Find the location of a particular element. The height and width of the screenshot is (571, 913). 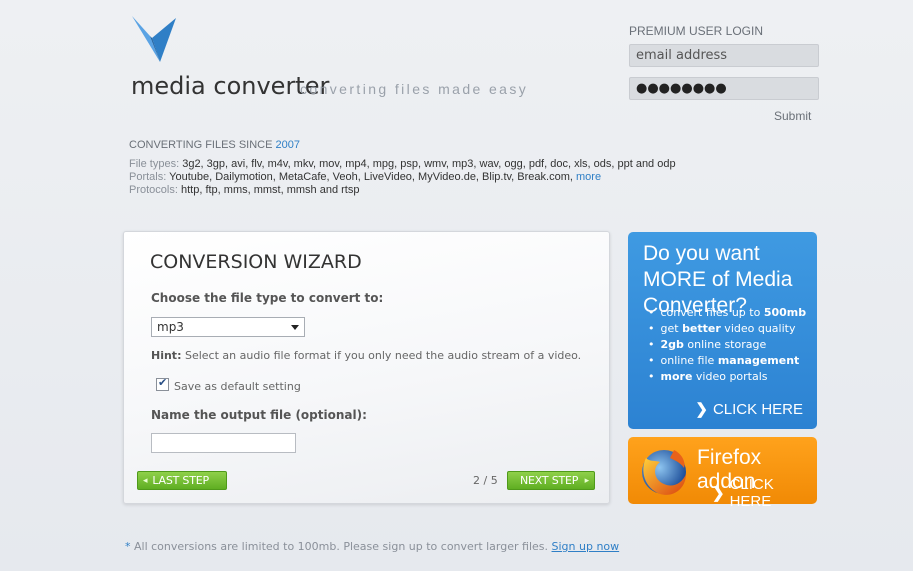

login-title: PREMIUM USER LOGIN is located at coordinates (696, 31).